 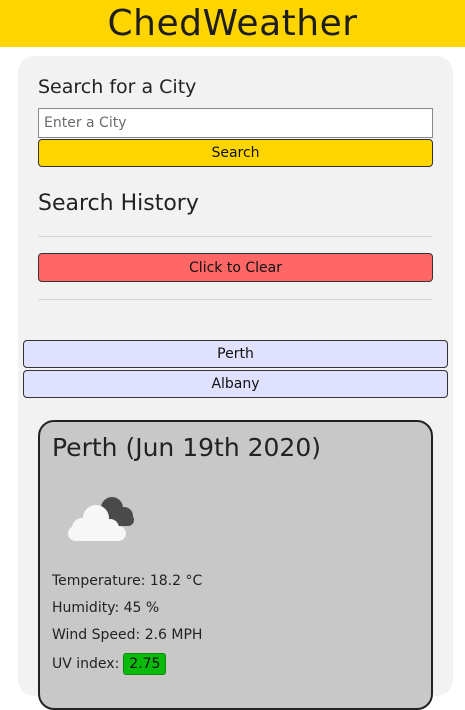 What do you see at coordinates (118, 203) in the screenshot?
I see `search-history-title: Search History` at bounding box center [118, 203].